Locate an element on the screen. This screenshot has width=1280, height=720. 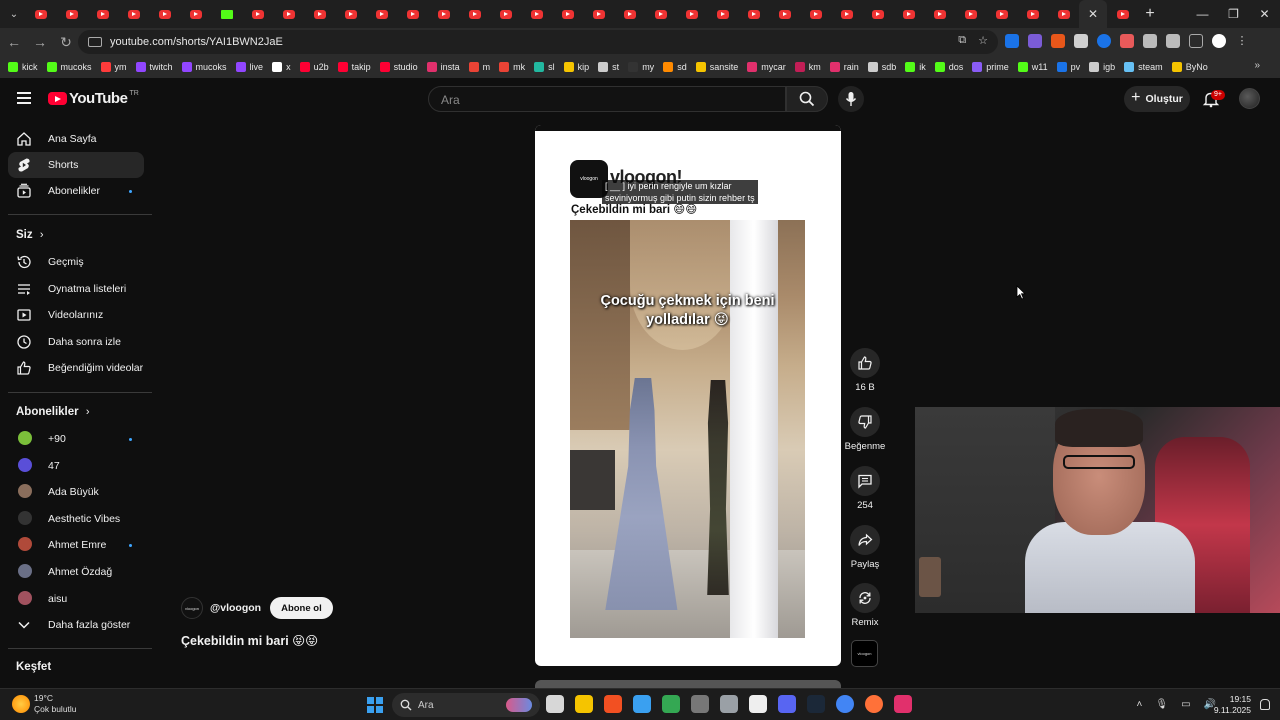
sidebar-item-watch-later: Daha sonra izle is located at coordinates (76, 342).